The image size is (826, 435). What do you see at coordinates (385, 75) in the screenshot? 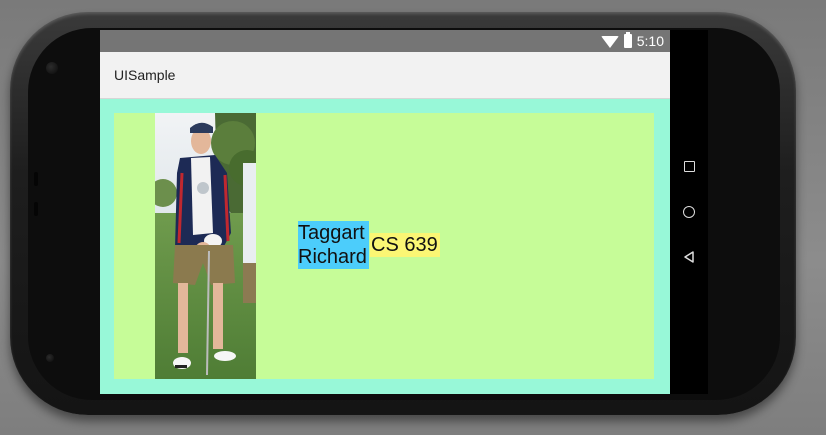
I see `app-bar: UISample` at bounding box center [385, 75].